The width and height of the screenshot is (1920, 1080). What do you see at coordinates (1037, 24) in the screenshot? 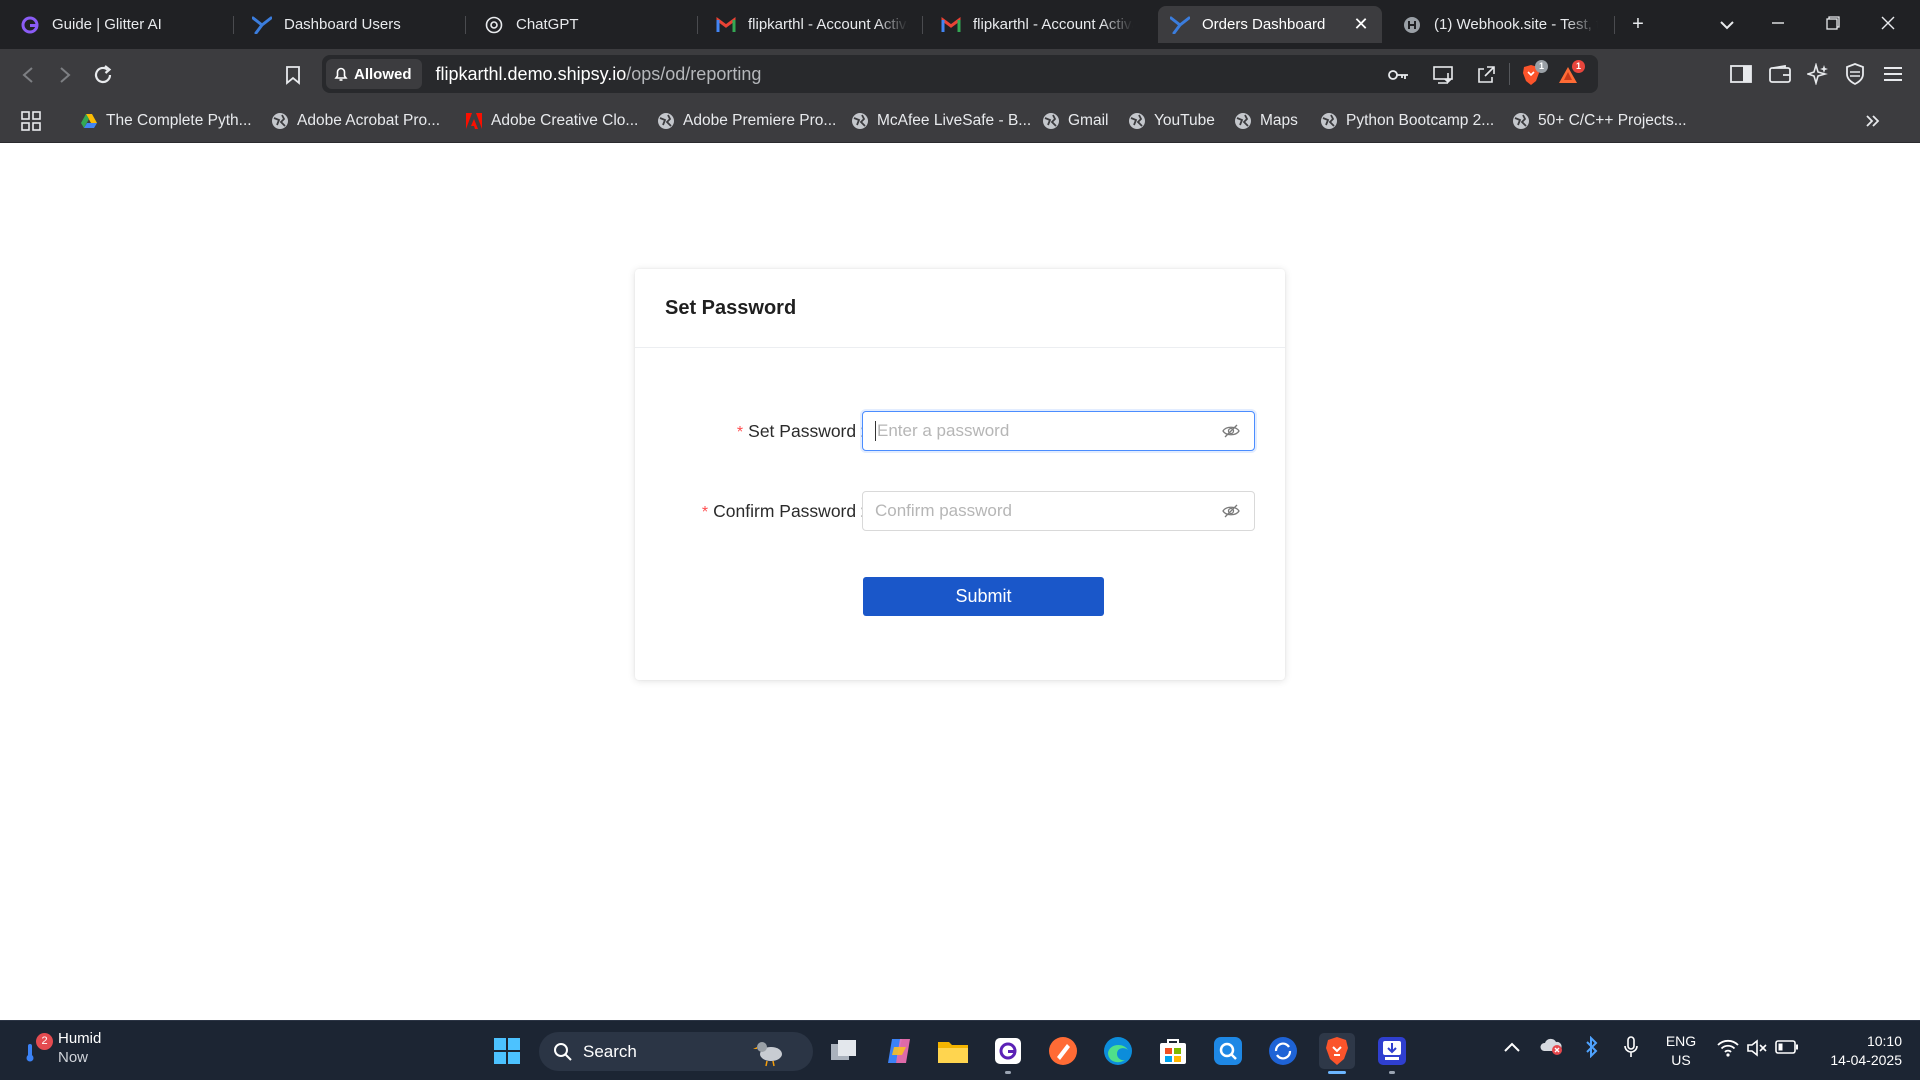
I see `tab-gmail-2: flipkarthl - Account Activa` at bounding box center [1037, 24].